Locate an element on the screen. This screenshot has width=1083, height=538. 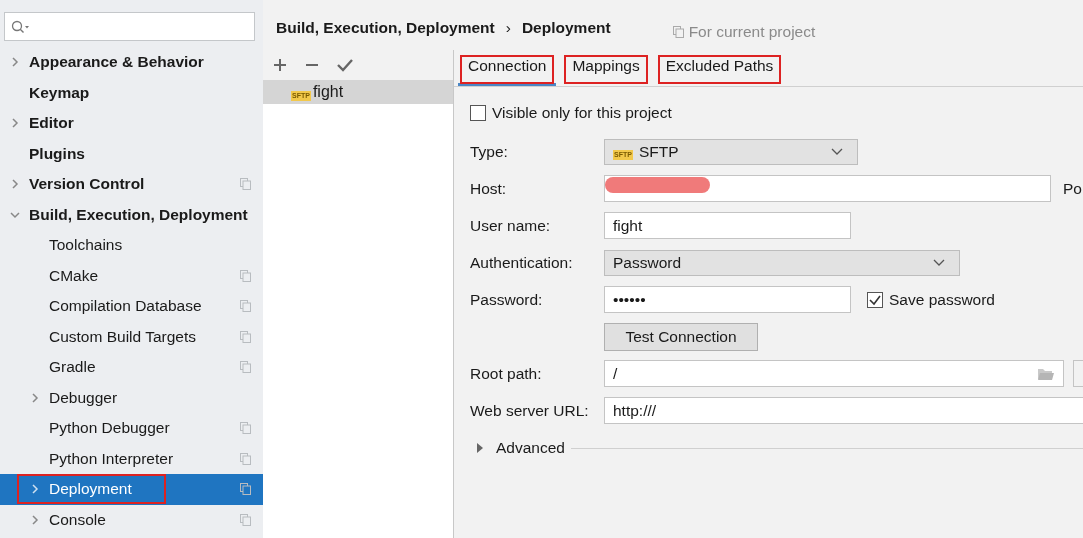
field-label: Type: is located at coordinates (489, 151).